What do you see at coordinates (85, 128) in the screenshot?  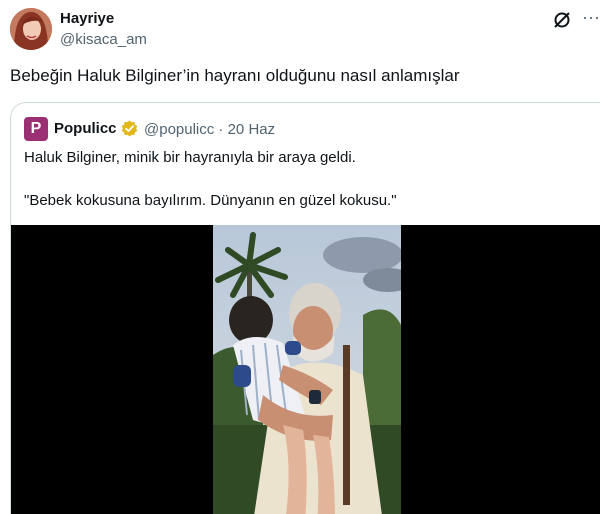 I see `quoted-display-name: Populicc` at bounding box center [85, 128].